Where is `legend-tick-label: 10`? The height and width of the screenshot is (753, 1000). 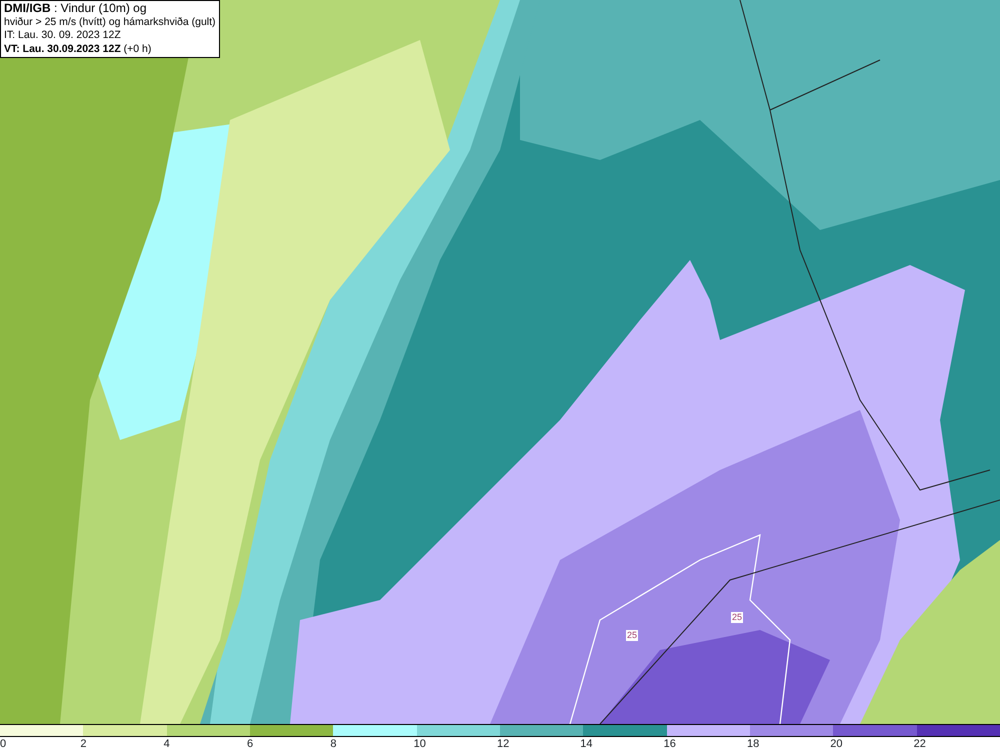
legend-tick-label: 10 is located at coordinates (420, 744).